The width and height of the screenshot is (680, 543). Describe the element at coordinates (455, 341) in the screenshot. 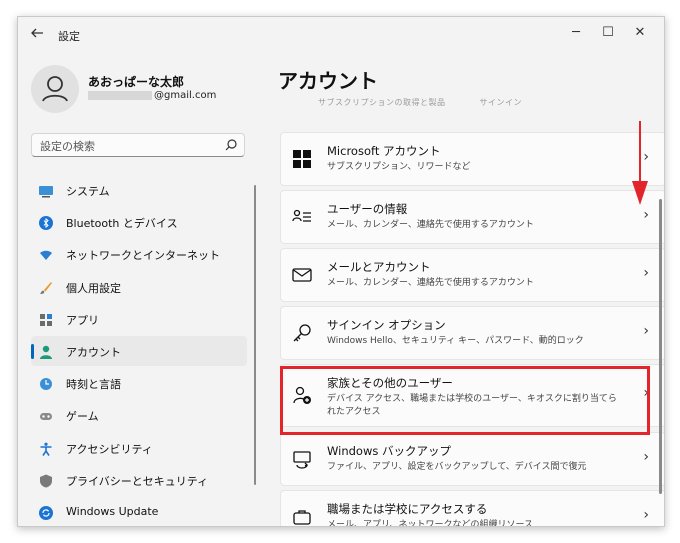

I see `card-subtitle: Windows Hello、セキュリティ キー、パスワード、動的ロック` at that location.